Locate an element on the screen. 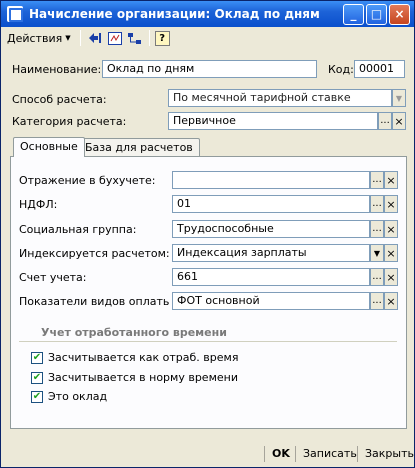 The image size is (415, 468). calc-method-select: По месячной тарифной ставке is located at coordinates (280, 98).